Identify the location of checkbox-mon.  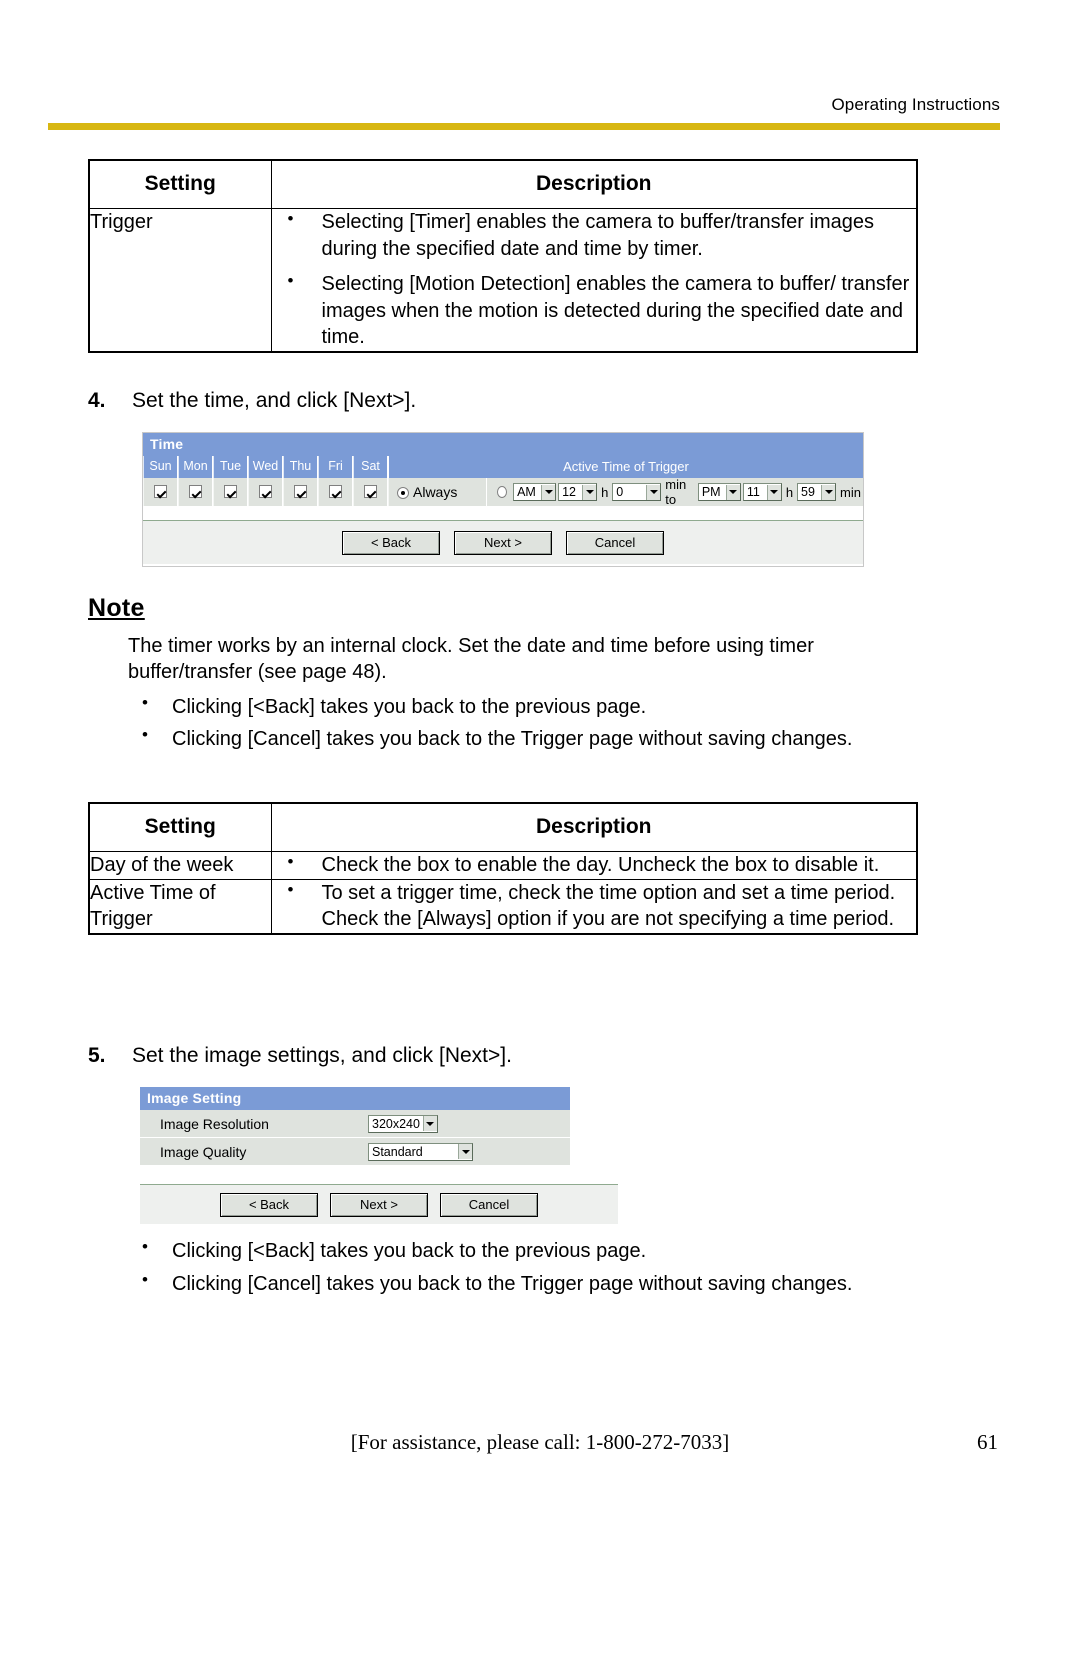
(195, 492).